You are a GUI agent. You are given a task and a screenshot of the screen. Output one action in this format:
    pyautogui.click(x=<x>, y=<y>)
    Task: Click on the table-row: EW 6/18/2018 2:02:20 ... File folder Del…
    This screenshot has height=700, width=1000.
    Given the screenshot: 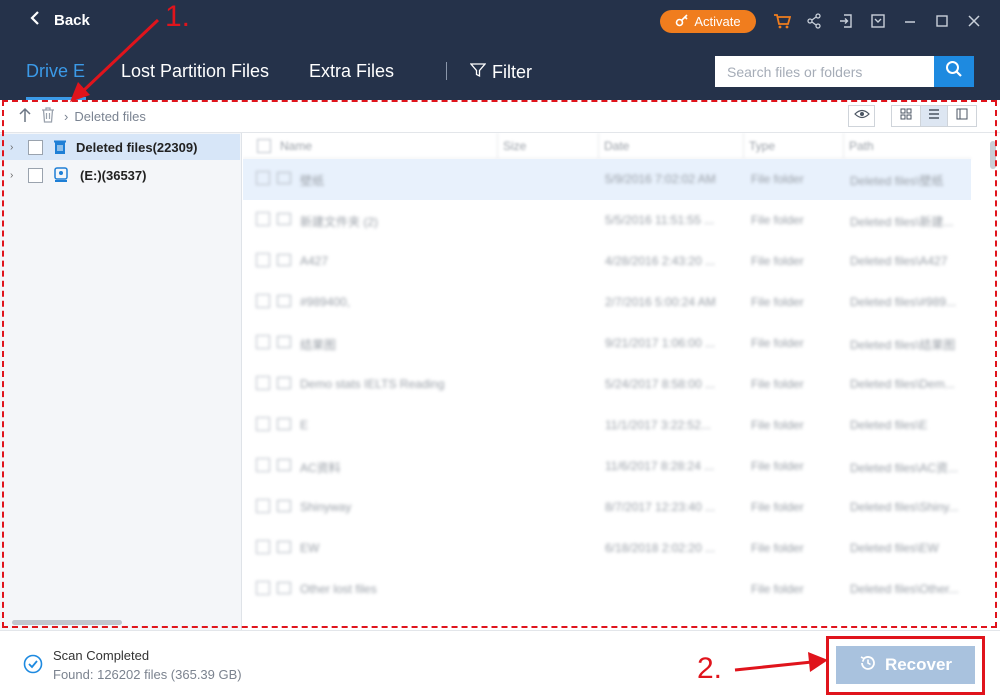 What is the action you would take?
    pyautogui.click(x=607, y=548)
    